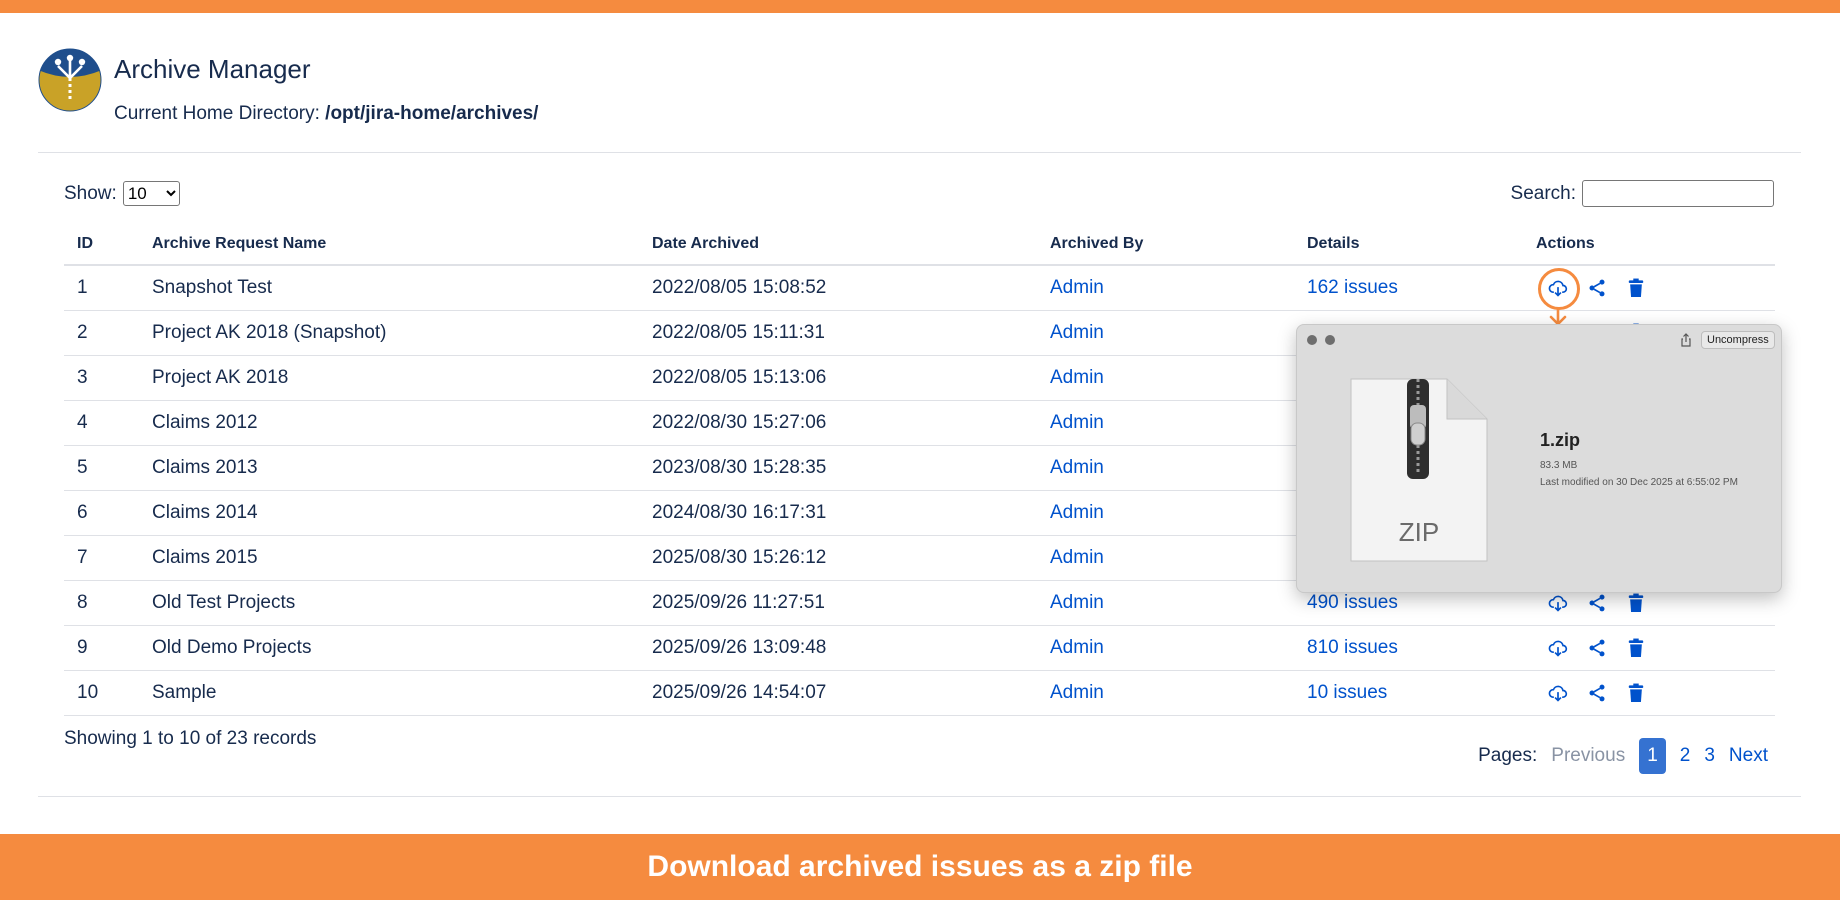 The image size is (1840, 900). Describe the element at coordinates (851, 245) in the screenshot. I see `column-header-date: Date Archived` at that location.